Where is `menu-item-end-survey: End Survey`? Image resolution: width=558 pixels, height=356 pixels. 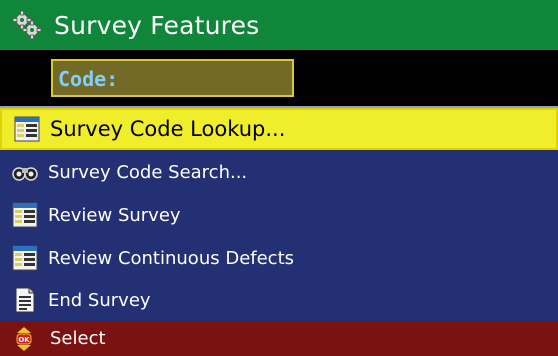 menu-item-end-survey: End Survey is located at coordinates (279, 300).